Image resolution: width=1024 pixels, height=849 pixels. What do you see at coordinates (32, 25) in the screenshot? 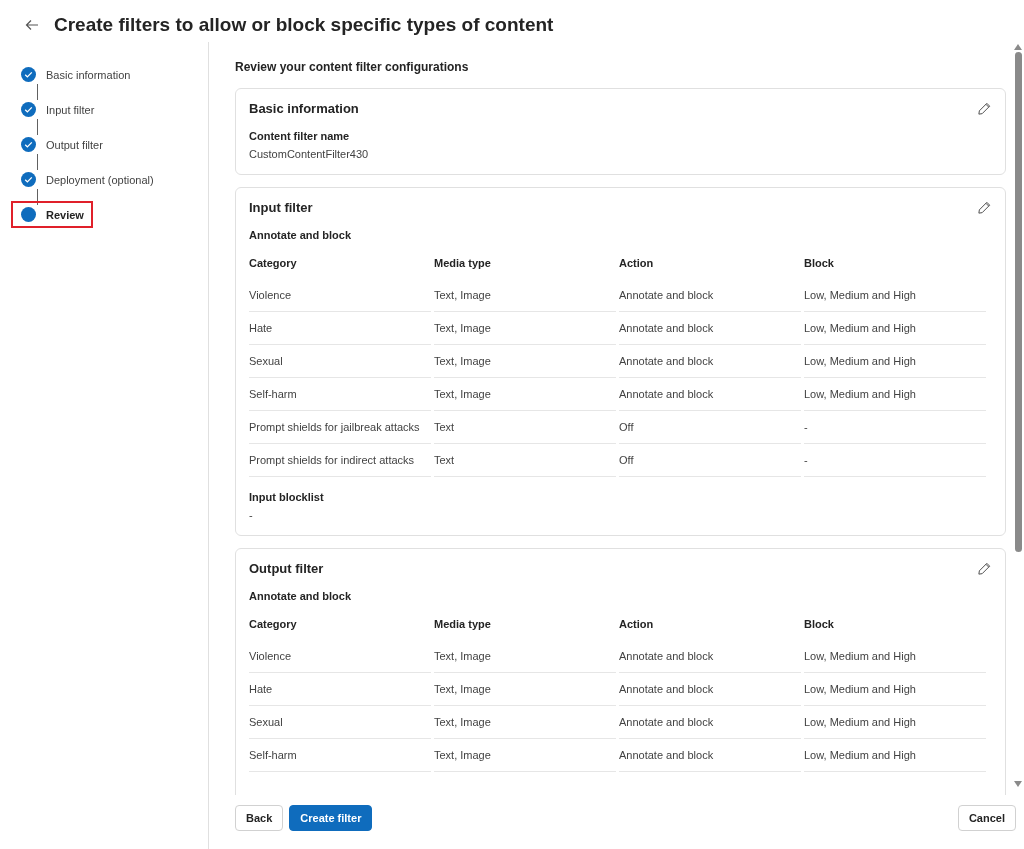
I see `back-arrow-icon` at bounding box center [32, 25].